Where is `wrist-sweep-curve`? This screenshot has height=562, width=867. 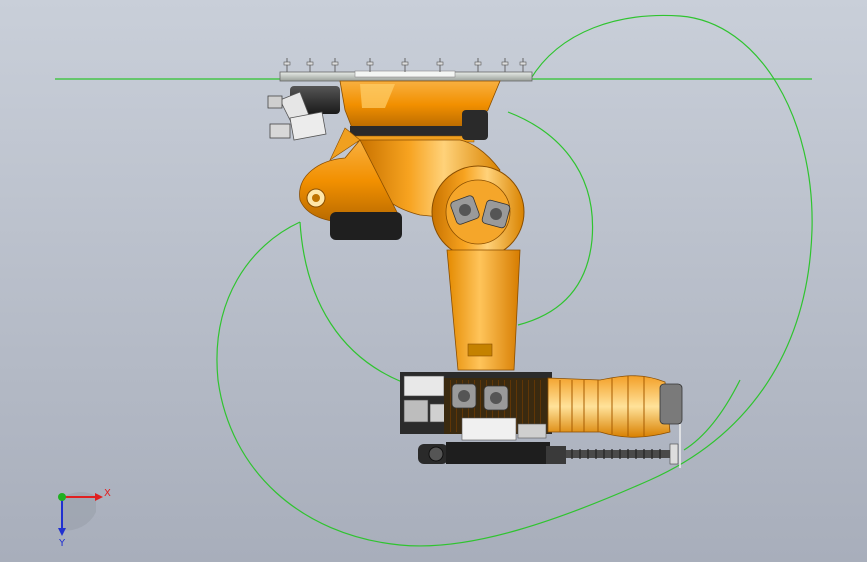 wrist-sweep-curve is located at coordinates (712, 415).